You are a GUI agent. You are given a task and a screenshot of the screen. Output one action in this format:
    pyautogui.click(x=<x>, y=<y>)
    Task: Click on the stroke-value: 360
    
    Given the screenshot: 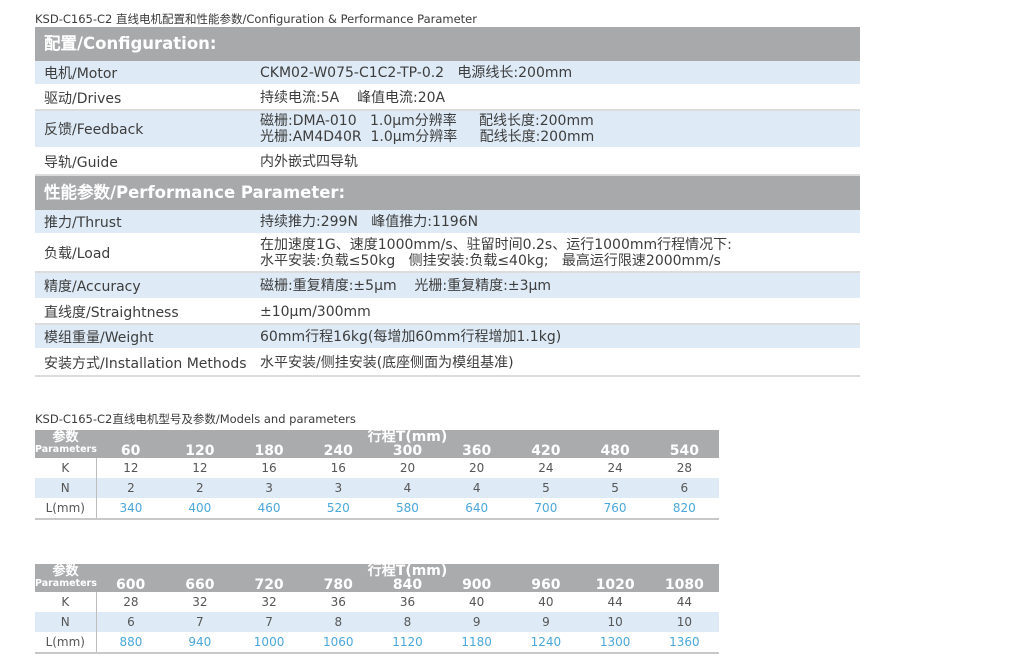 What is the action you would take?
    pyautogui.click(x=477, y=451)
    